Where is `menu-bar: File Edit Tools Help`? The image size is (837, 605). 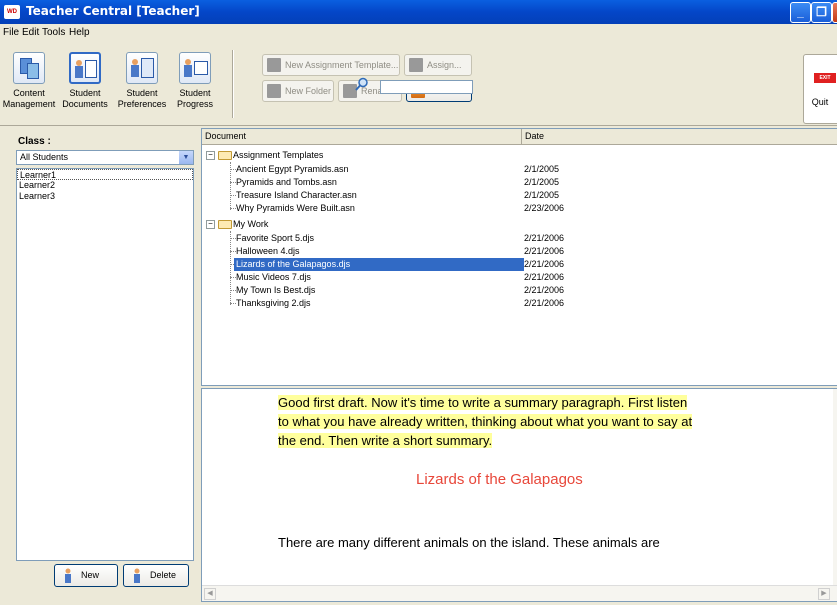
menu-bar: File Edit Tools Help is located at coordinates (418, 33).